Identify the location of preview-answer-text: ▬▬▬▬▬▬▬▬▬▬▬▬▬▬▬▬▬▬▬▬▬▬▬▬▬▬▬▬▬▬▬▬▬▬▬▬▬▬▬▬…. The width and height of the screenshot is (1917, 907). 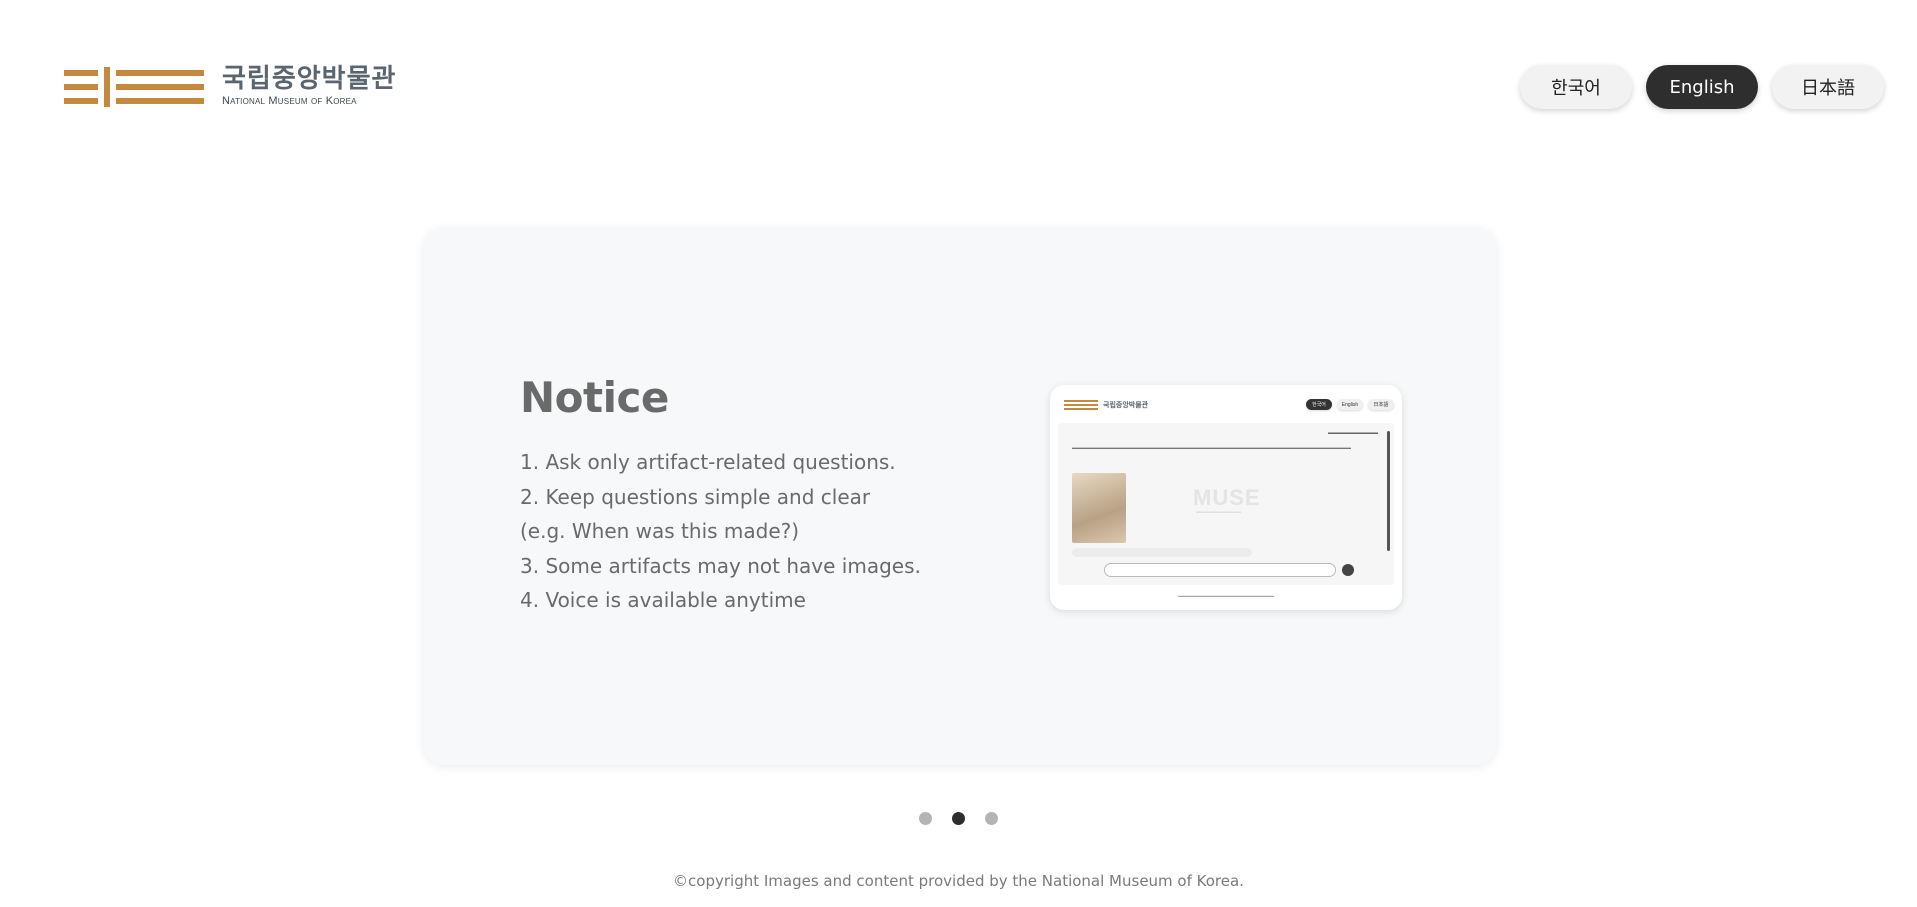
(1211, 447).